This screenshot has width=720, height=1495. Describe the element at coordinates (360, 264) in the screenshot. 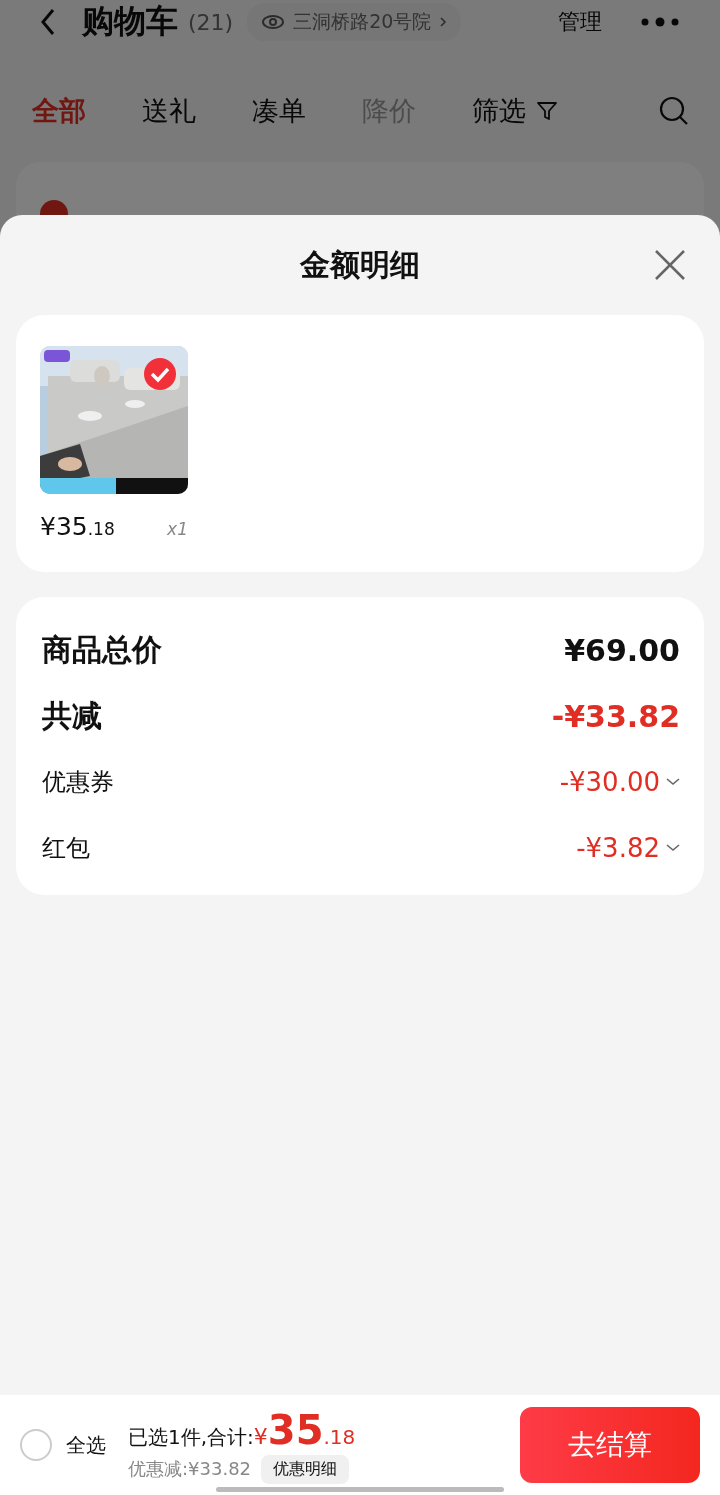

I see `sheet-title: 金额明细` at that location.